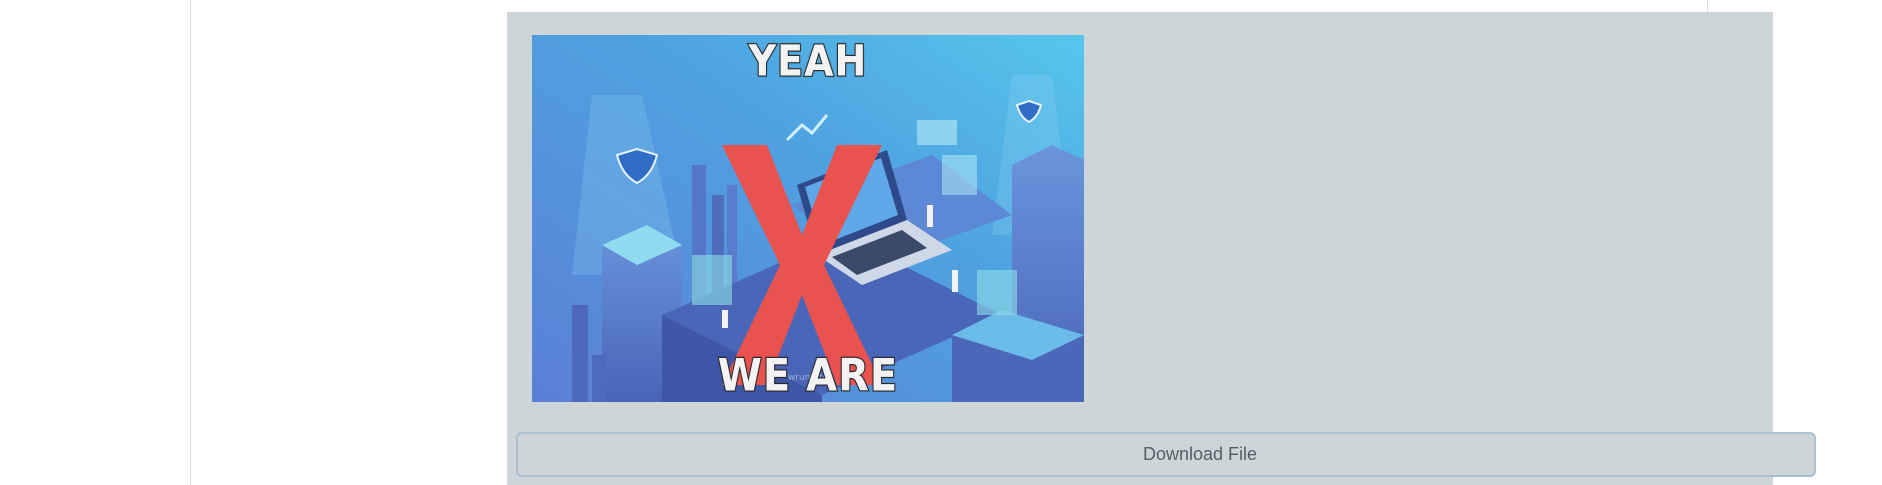  I want to click on download-file-button: Download File, so click(1166, 454).